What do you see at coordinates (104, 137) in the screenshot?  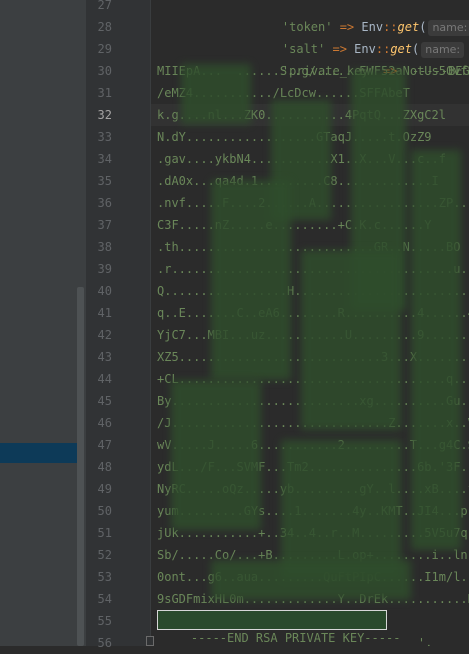 I see `line-number: 33` at bounding box center [104, 137].